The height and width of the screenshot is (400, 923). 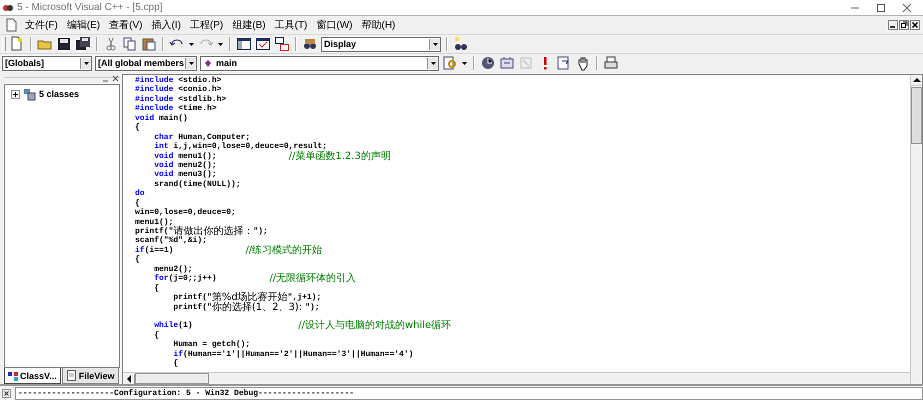 I want to click on code-line: #include <conio.h>, so click(x=178, y=90).